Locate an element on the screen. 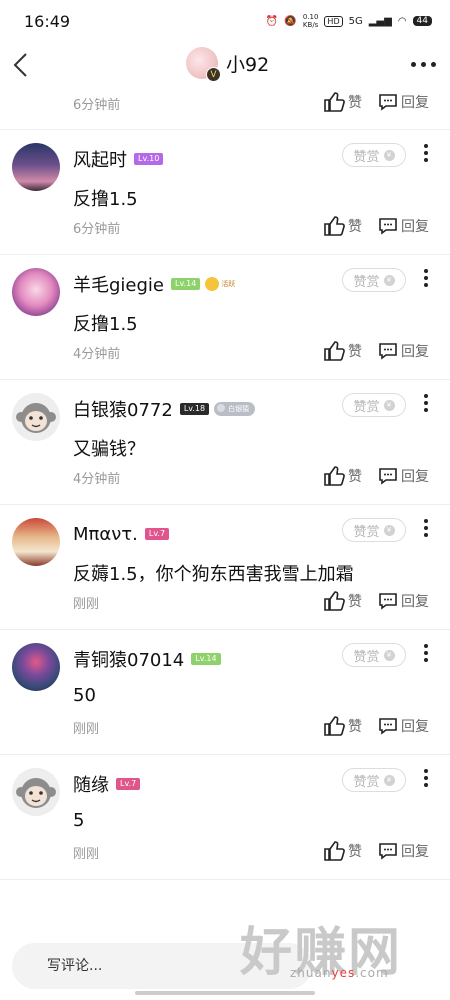  author-name: 小92 is located at coordinates (247, 63).